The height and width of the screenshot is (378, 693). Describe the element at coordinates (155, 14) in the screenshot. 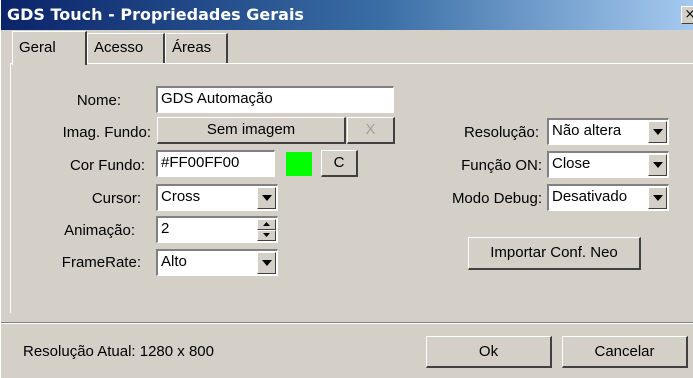

I see `window-title: GDS Touch - Propriedades Gerais` at that location.